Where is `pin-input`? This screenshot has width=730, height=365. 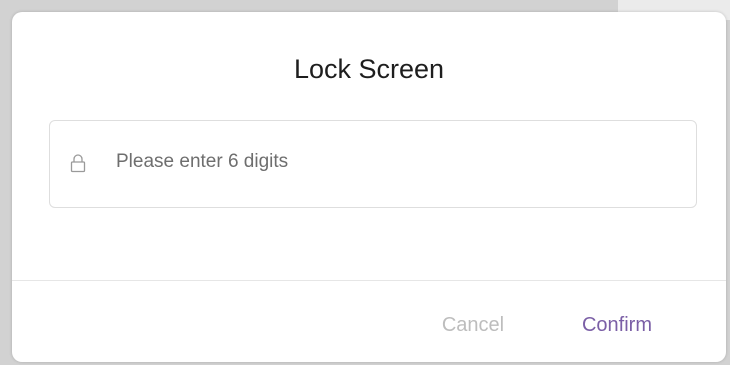
pin-input is located at coordinates (396, 162).